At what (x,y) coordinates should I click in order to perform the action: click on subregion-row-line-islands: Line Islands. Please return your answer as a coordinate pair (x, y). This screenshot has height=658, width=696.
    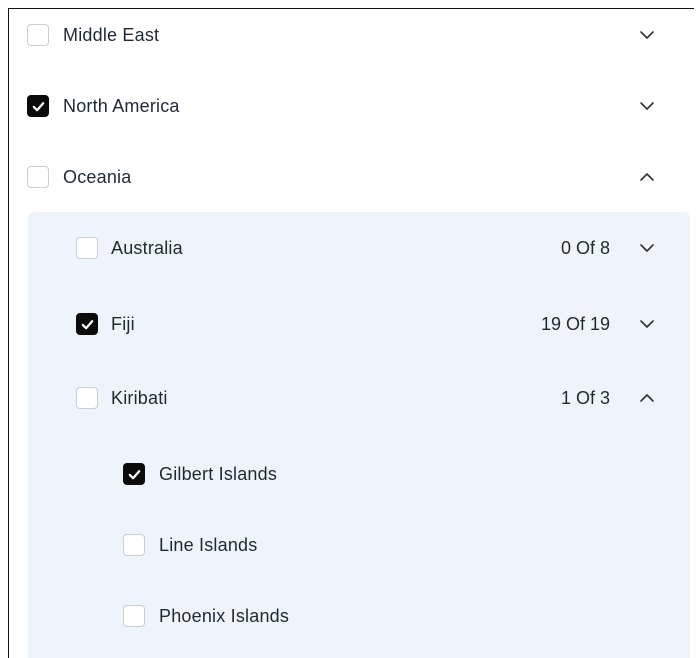
    Looking at the image, I should click on (351, 545).